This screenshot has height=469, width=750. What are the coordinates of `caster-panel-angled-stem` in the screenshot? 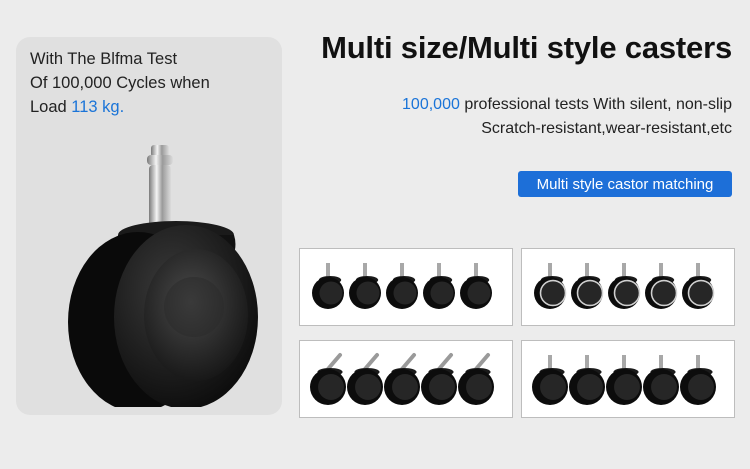 It's located at (406, 379).